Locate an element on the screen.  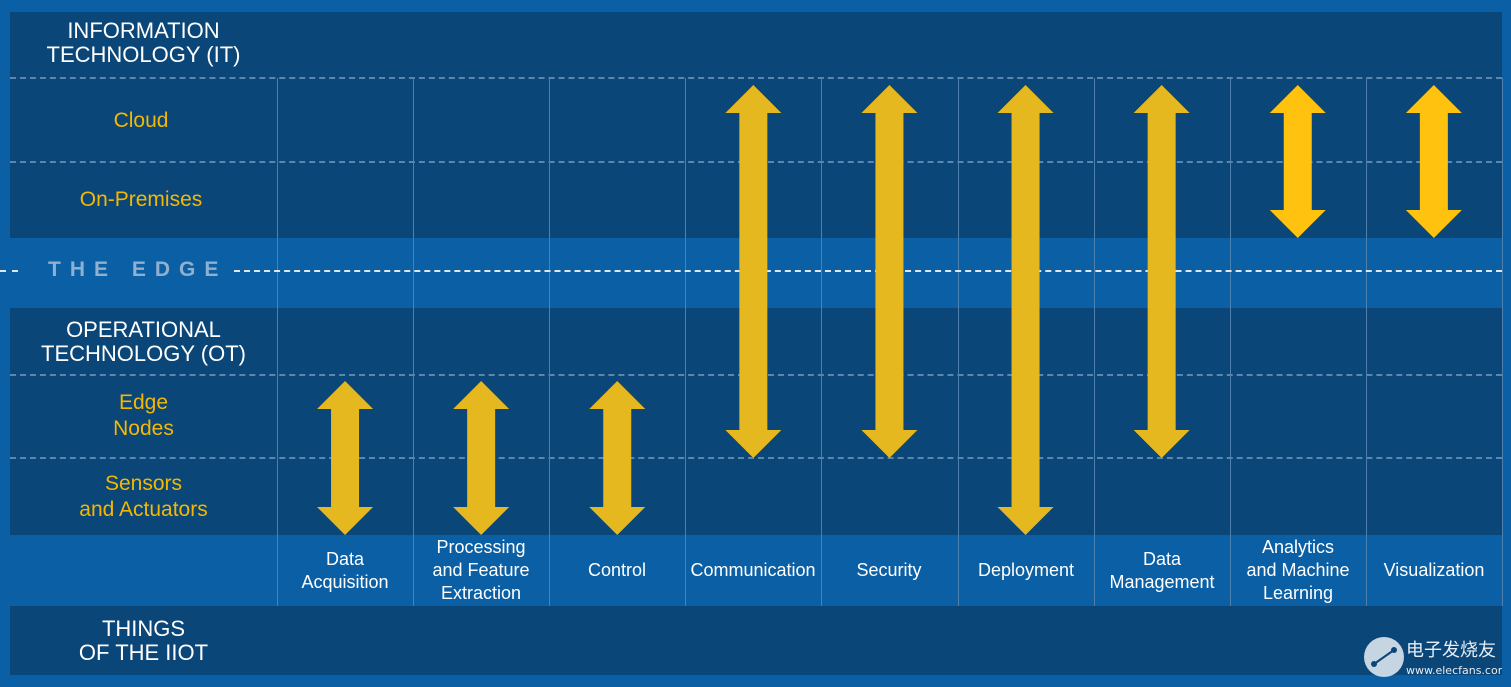
watermark-logo: 电子发烧友 www.elecfans.com is located at coordinates (1435, 659).